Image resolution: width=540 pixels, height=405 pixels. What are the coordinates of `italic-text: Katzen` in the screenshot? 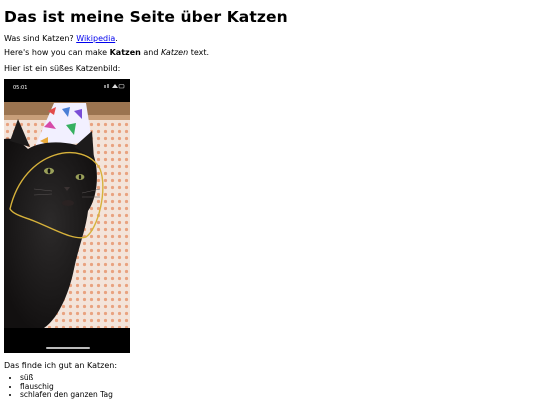 It's located at (174, 52).